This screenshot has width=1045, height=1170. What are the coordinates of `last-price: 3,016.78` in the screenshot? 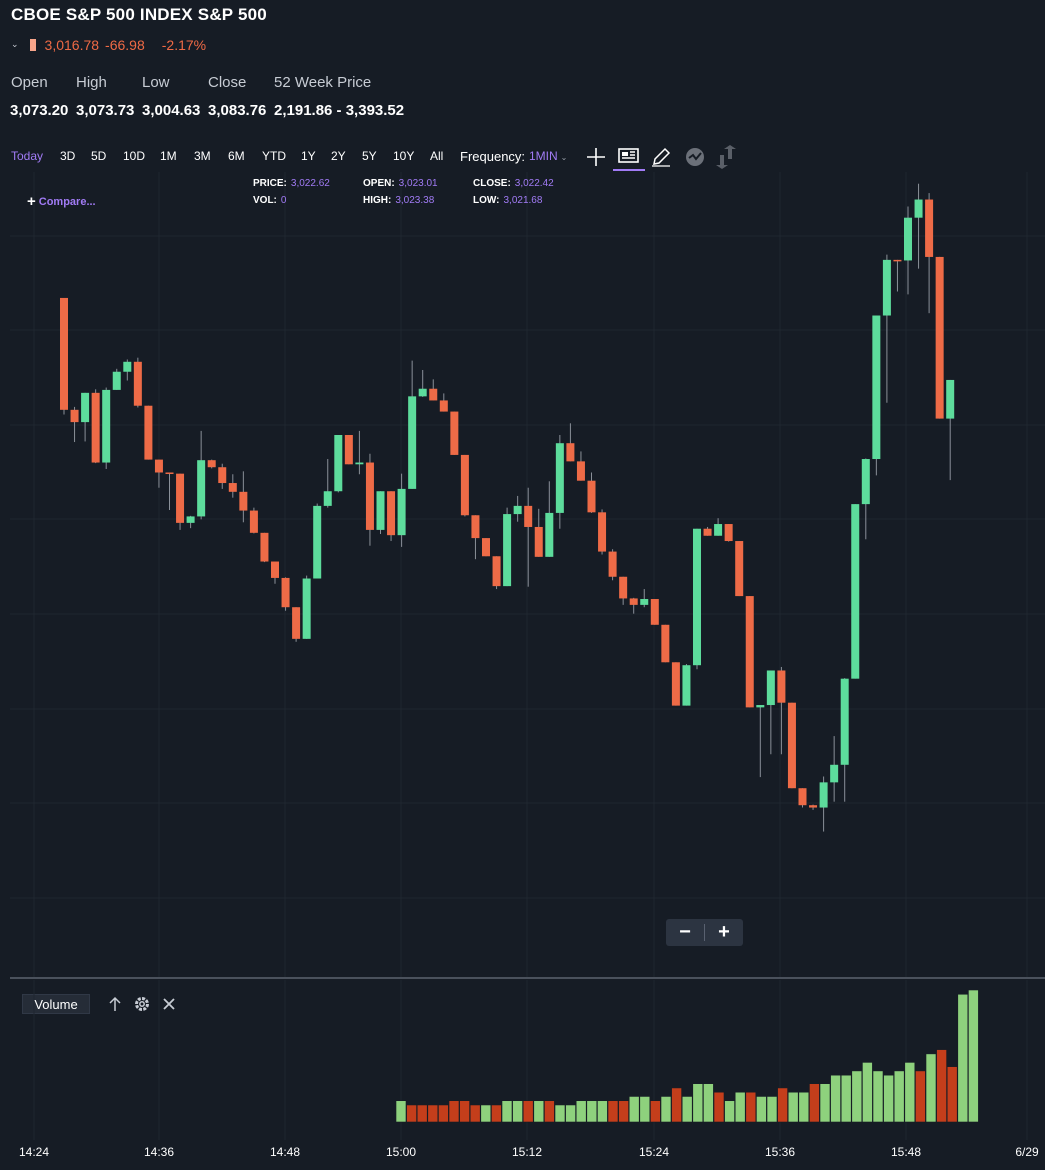 It's located at (72, 45).